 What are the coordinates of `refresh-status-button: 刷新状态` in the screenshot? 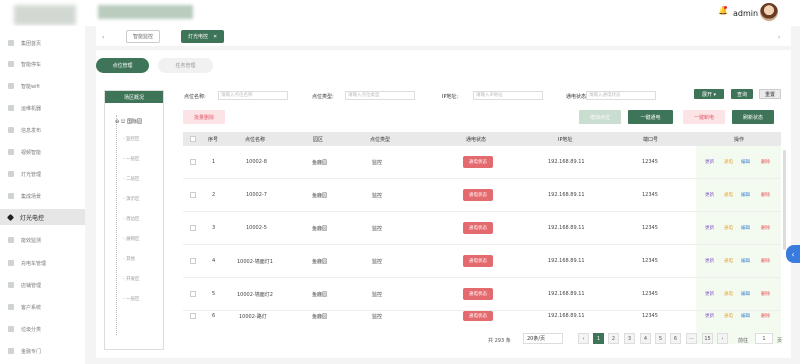 It's located at (753, 117).